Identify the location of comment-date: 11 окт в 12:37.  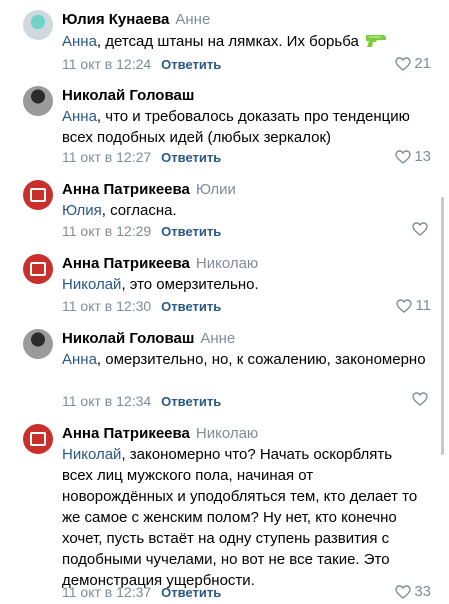
(106, 592).